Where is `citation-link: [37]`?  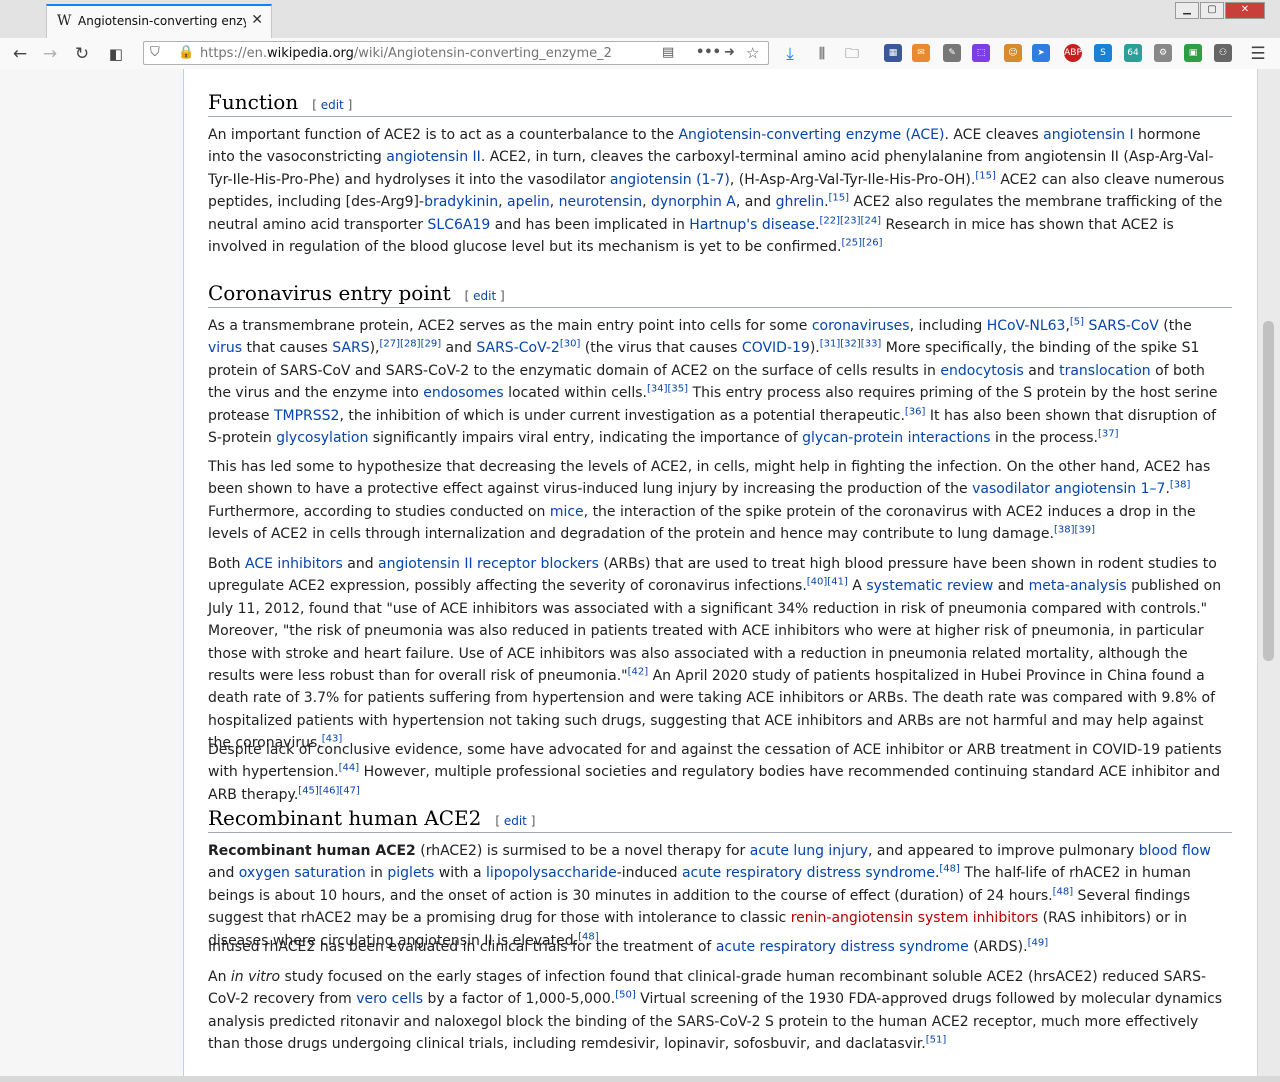
citation-link: [37] is located at coordinates (1108, 433).